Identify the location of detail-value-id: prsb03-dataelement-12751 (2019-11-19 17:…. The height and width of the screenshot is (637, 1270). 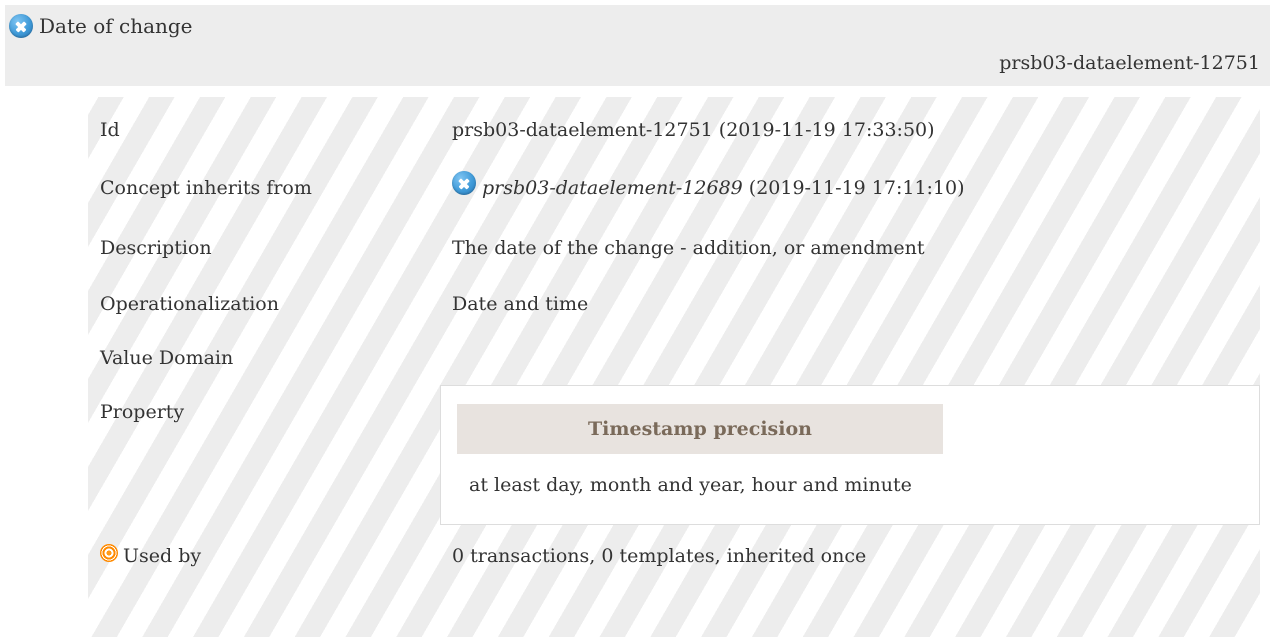
(693, 130).